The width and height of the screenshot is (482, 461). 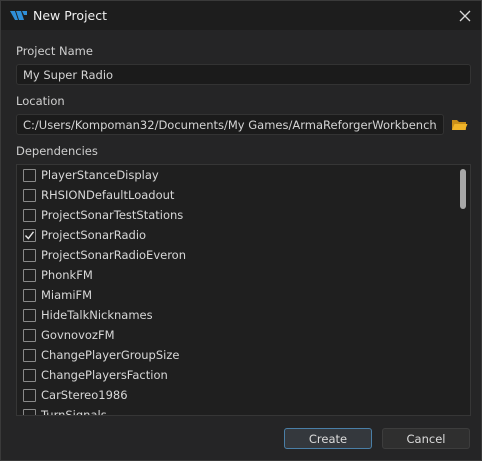 What do you see at coordinates (235, 255) in the screenshot?
I see `dependency-item: ProjectSonarRadioEveron` at bounding box center [235, 255].